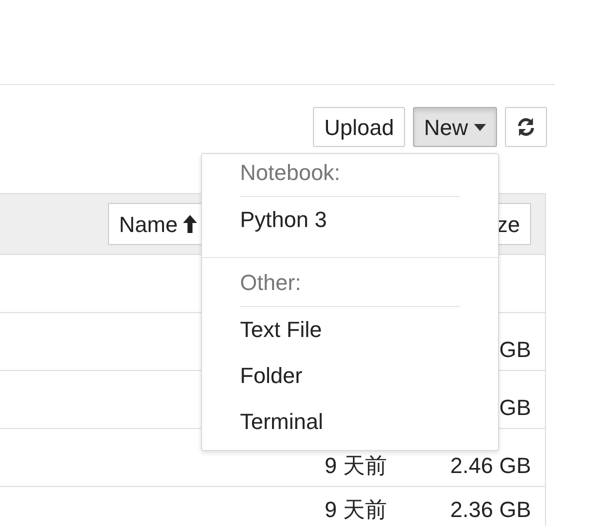  I want to click on upload-button: Upload, so click(359, 127).